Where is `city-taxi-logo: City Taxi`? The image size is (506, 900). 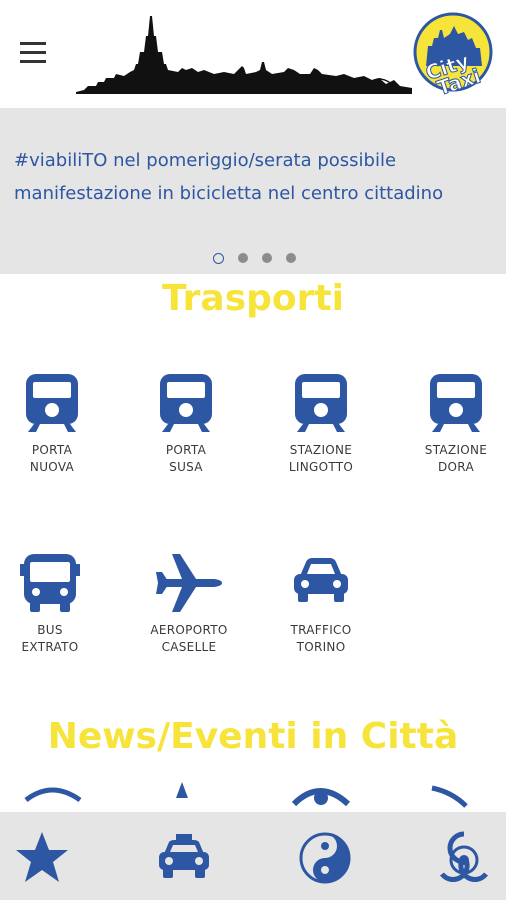 city-taxi-logo: City Taxi is located at coordinates (453, 56).